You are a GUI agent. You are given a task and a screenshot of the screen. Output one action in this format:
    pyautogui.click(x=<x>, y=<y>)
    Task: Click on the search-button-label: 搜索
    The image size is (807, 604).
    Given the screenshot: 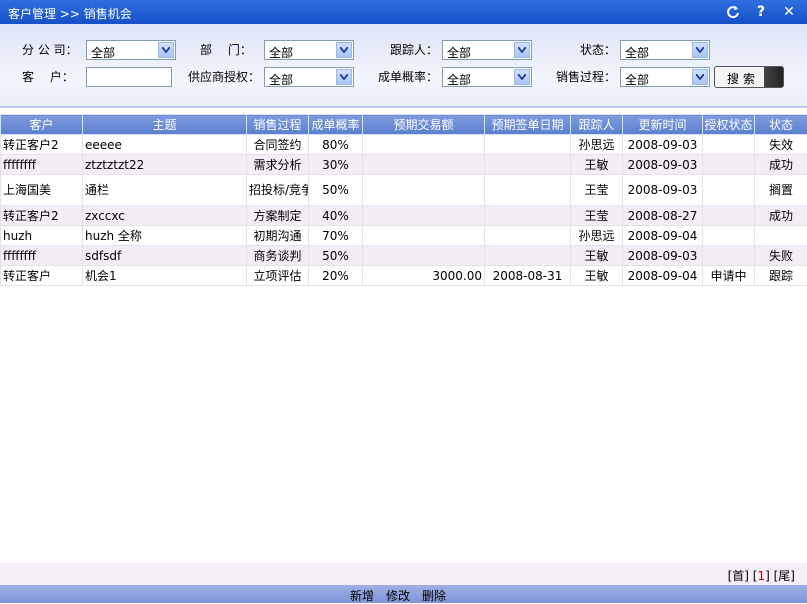 What is the action you would take?
    pyautogui.click(x=743, y=78)
    